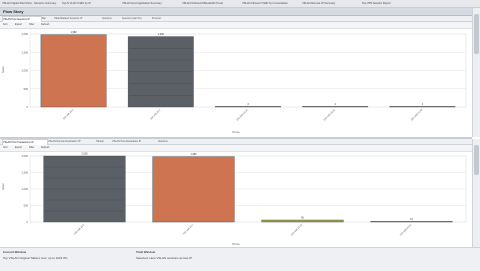 The width and height of the screenshot is (480, 271). What do you see at coordinates (5, 148) in the screenshot?
I see `lower-sort-button: Sort` at bounding box center [5, 148].